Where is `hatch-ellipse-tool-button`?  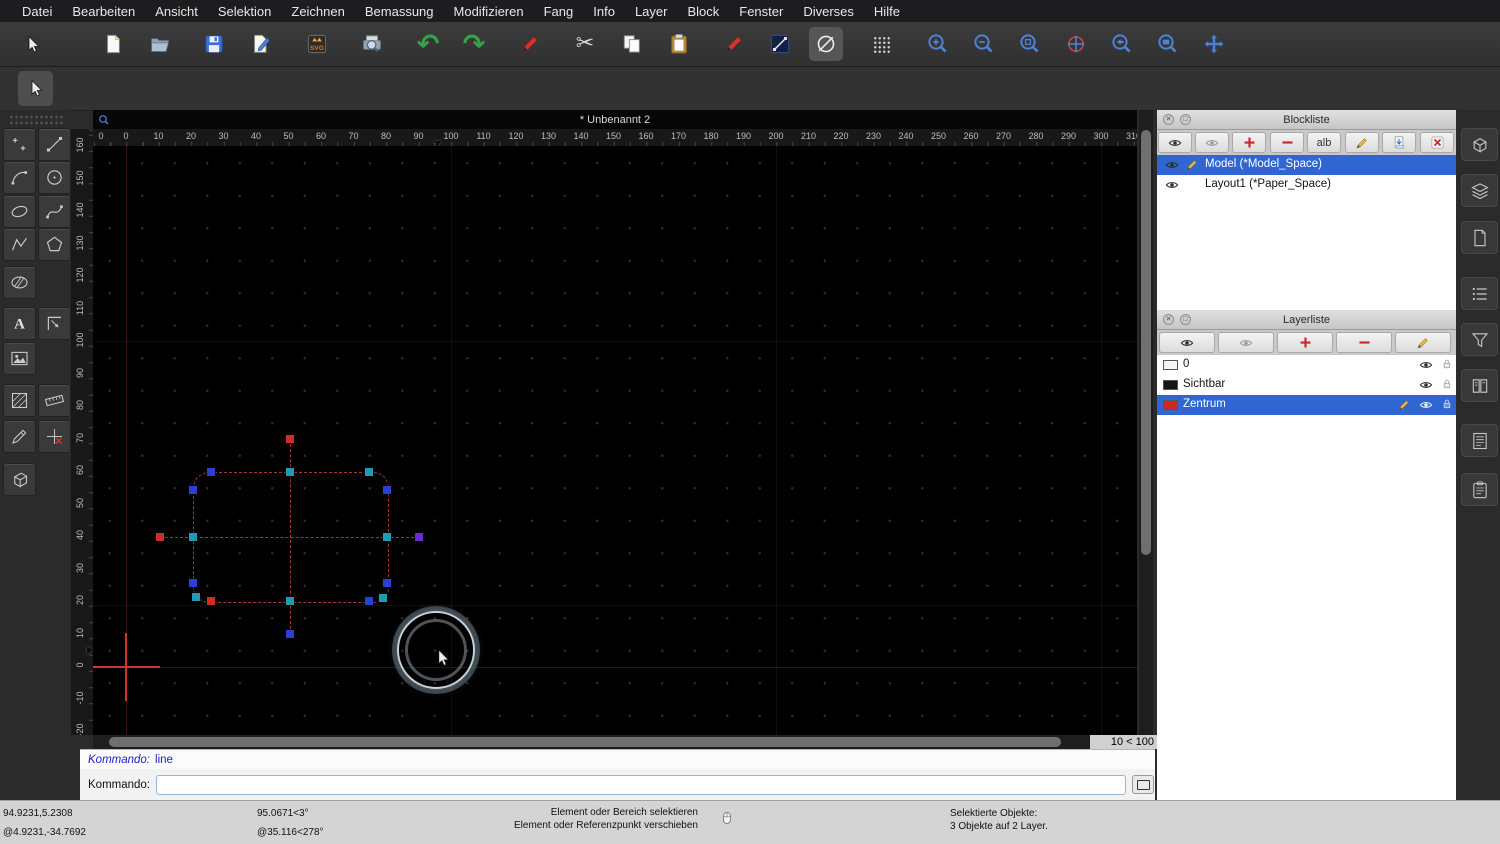
hatch-ellipse-tool-button is located at coordinates (19, 282).